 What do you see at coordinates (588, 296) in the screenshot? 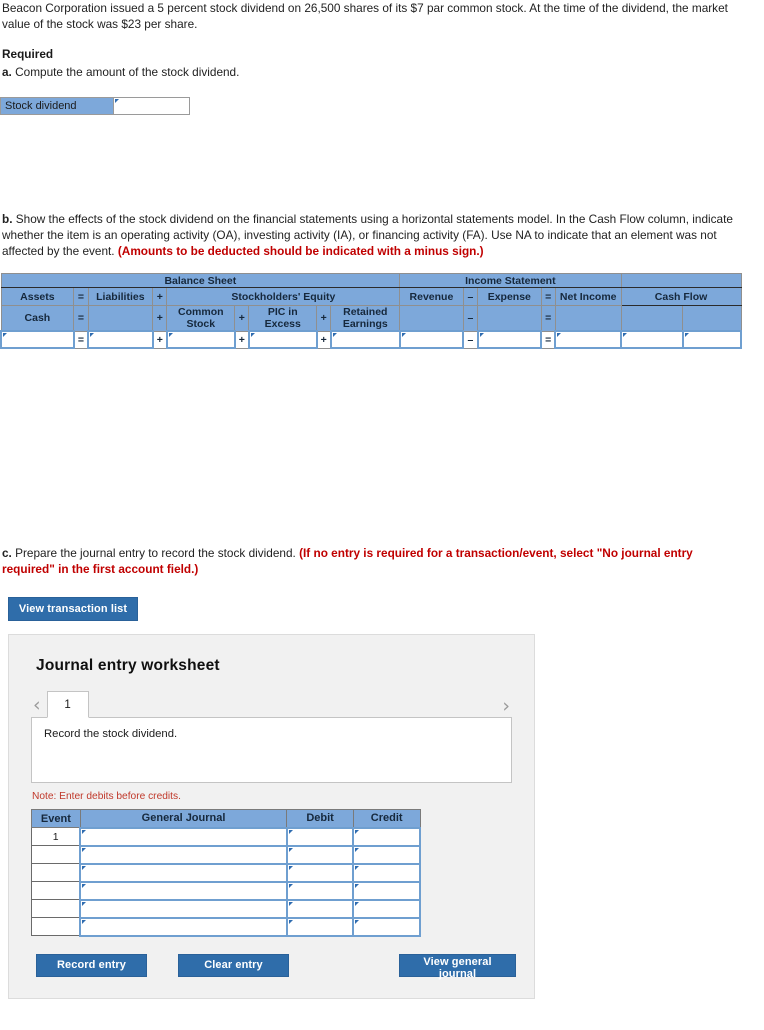
I see `hsm-col-net-income: Net Income` at bounding box center [588, 296].